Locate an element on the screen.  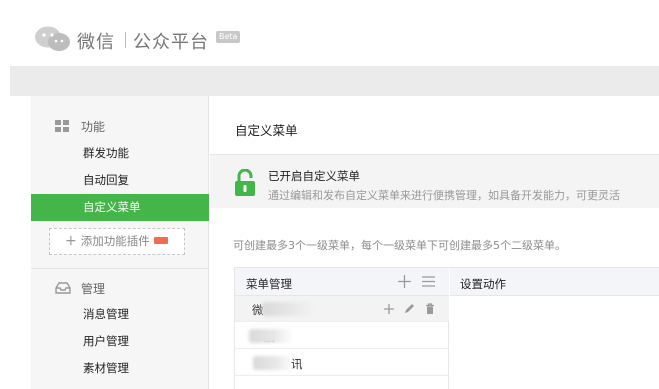
menu-tree-title: 菜单管理 is located at coordinates (269, 284).